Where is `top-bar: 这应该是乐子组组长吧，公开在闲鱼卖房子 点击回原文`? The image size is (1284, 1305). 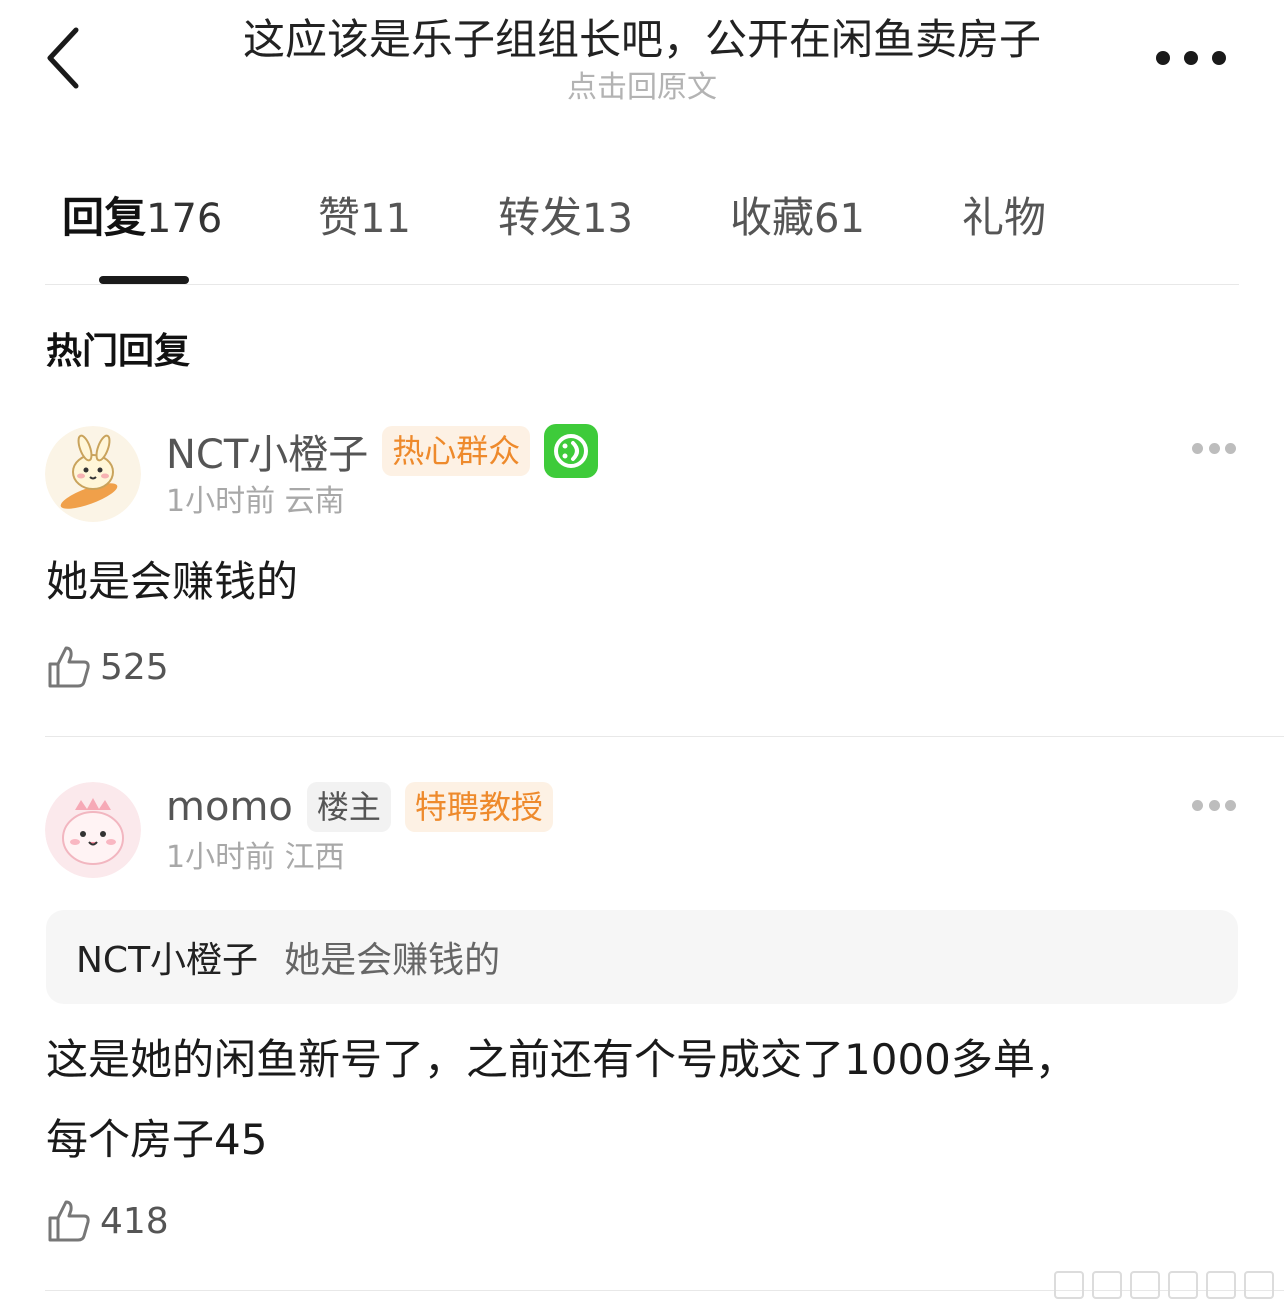
top-bar: 这应该是乐子组组长吧，公开在闲鱼卖房子 点击回原文 is located at coordinates (642, 60).